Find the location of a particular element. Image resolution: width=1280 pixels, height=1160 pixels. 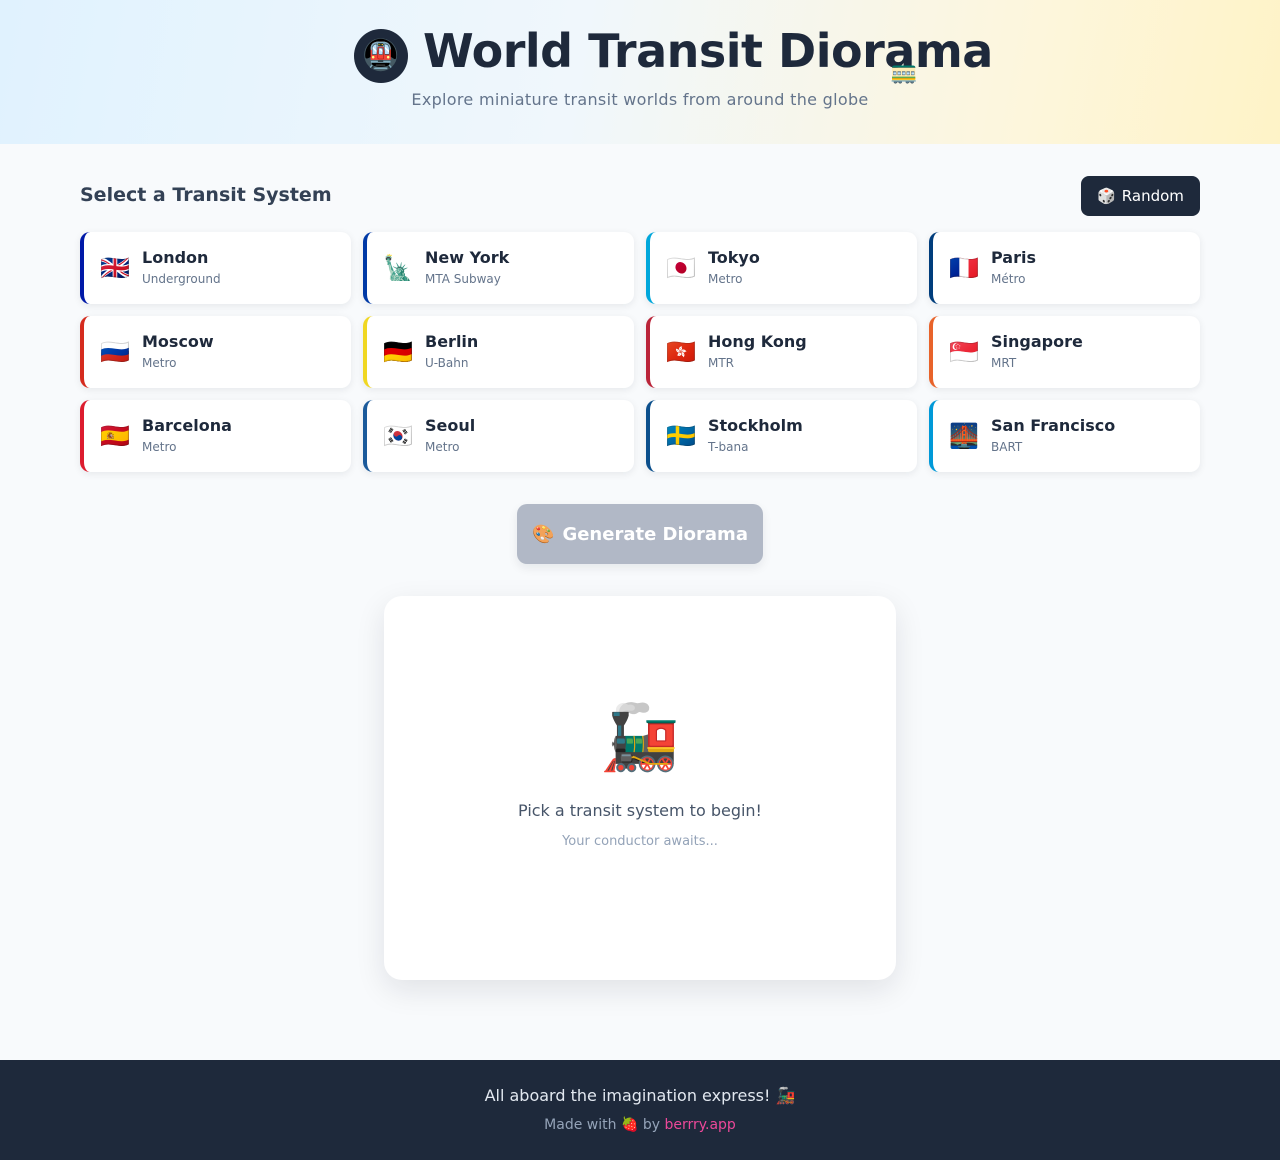

card-text: Moscow Metro is located at coordinates (178, 352).